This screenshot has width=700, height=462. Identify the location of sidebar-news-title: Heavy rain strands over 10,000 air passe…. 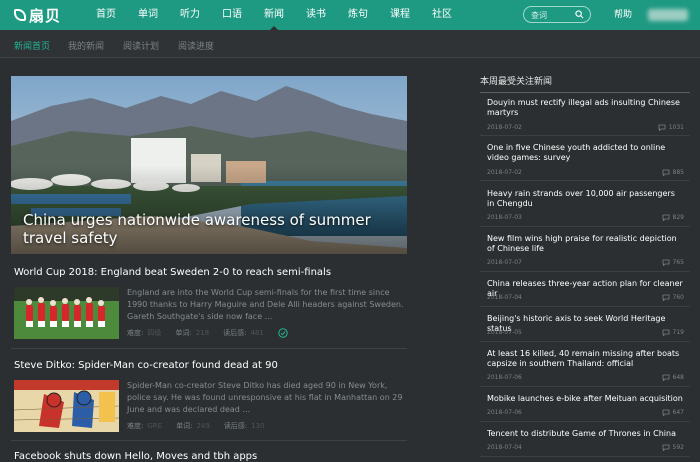
(585, 199).